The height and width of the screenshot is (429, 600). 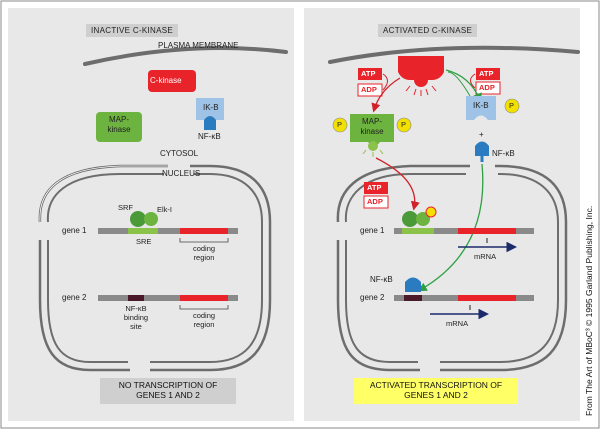 I want to click on right-footer: ACTIVATED TRANSCRIPTION OF GENES 1 AND 2, so click(x=436, y=391).